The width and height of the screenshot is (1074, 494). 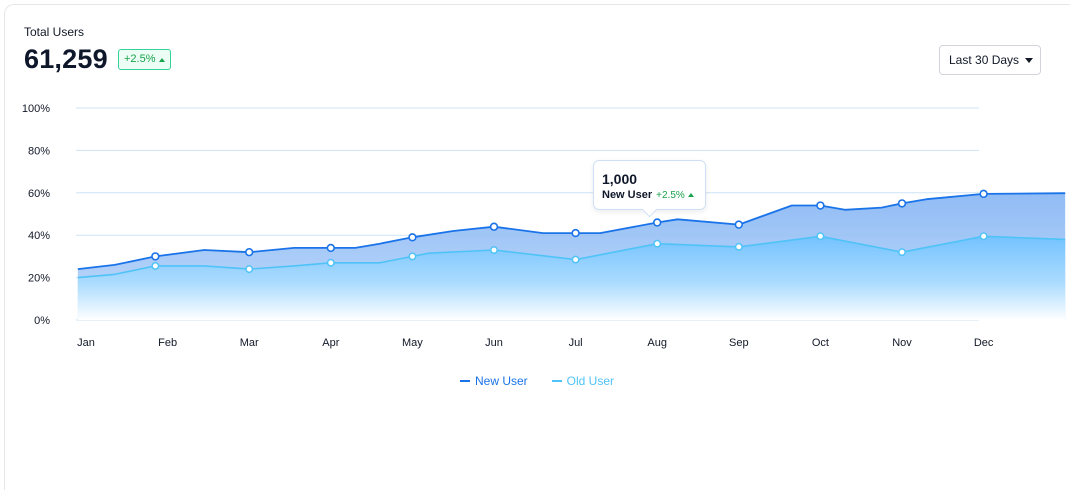 What do you see at coordinates (501, 381) in the screenshot?
I see `legend-label-new-user: New User` at bounding box center [501, 381].